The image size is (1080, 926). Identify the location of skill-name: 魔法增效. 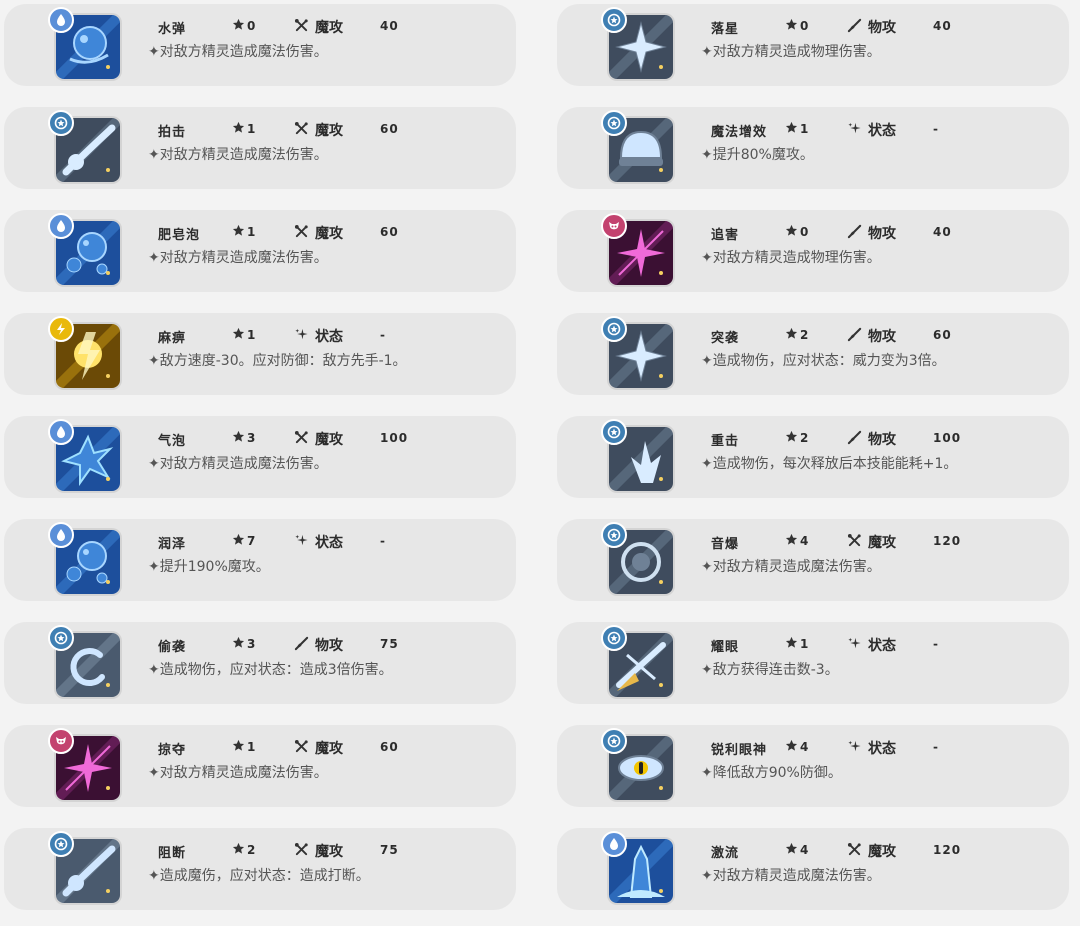
(739, 132).